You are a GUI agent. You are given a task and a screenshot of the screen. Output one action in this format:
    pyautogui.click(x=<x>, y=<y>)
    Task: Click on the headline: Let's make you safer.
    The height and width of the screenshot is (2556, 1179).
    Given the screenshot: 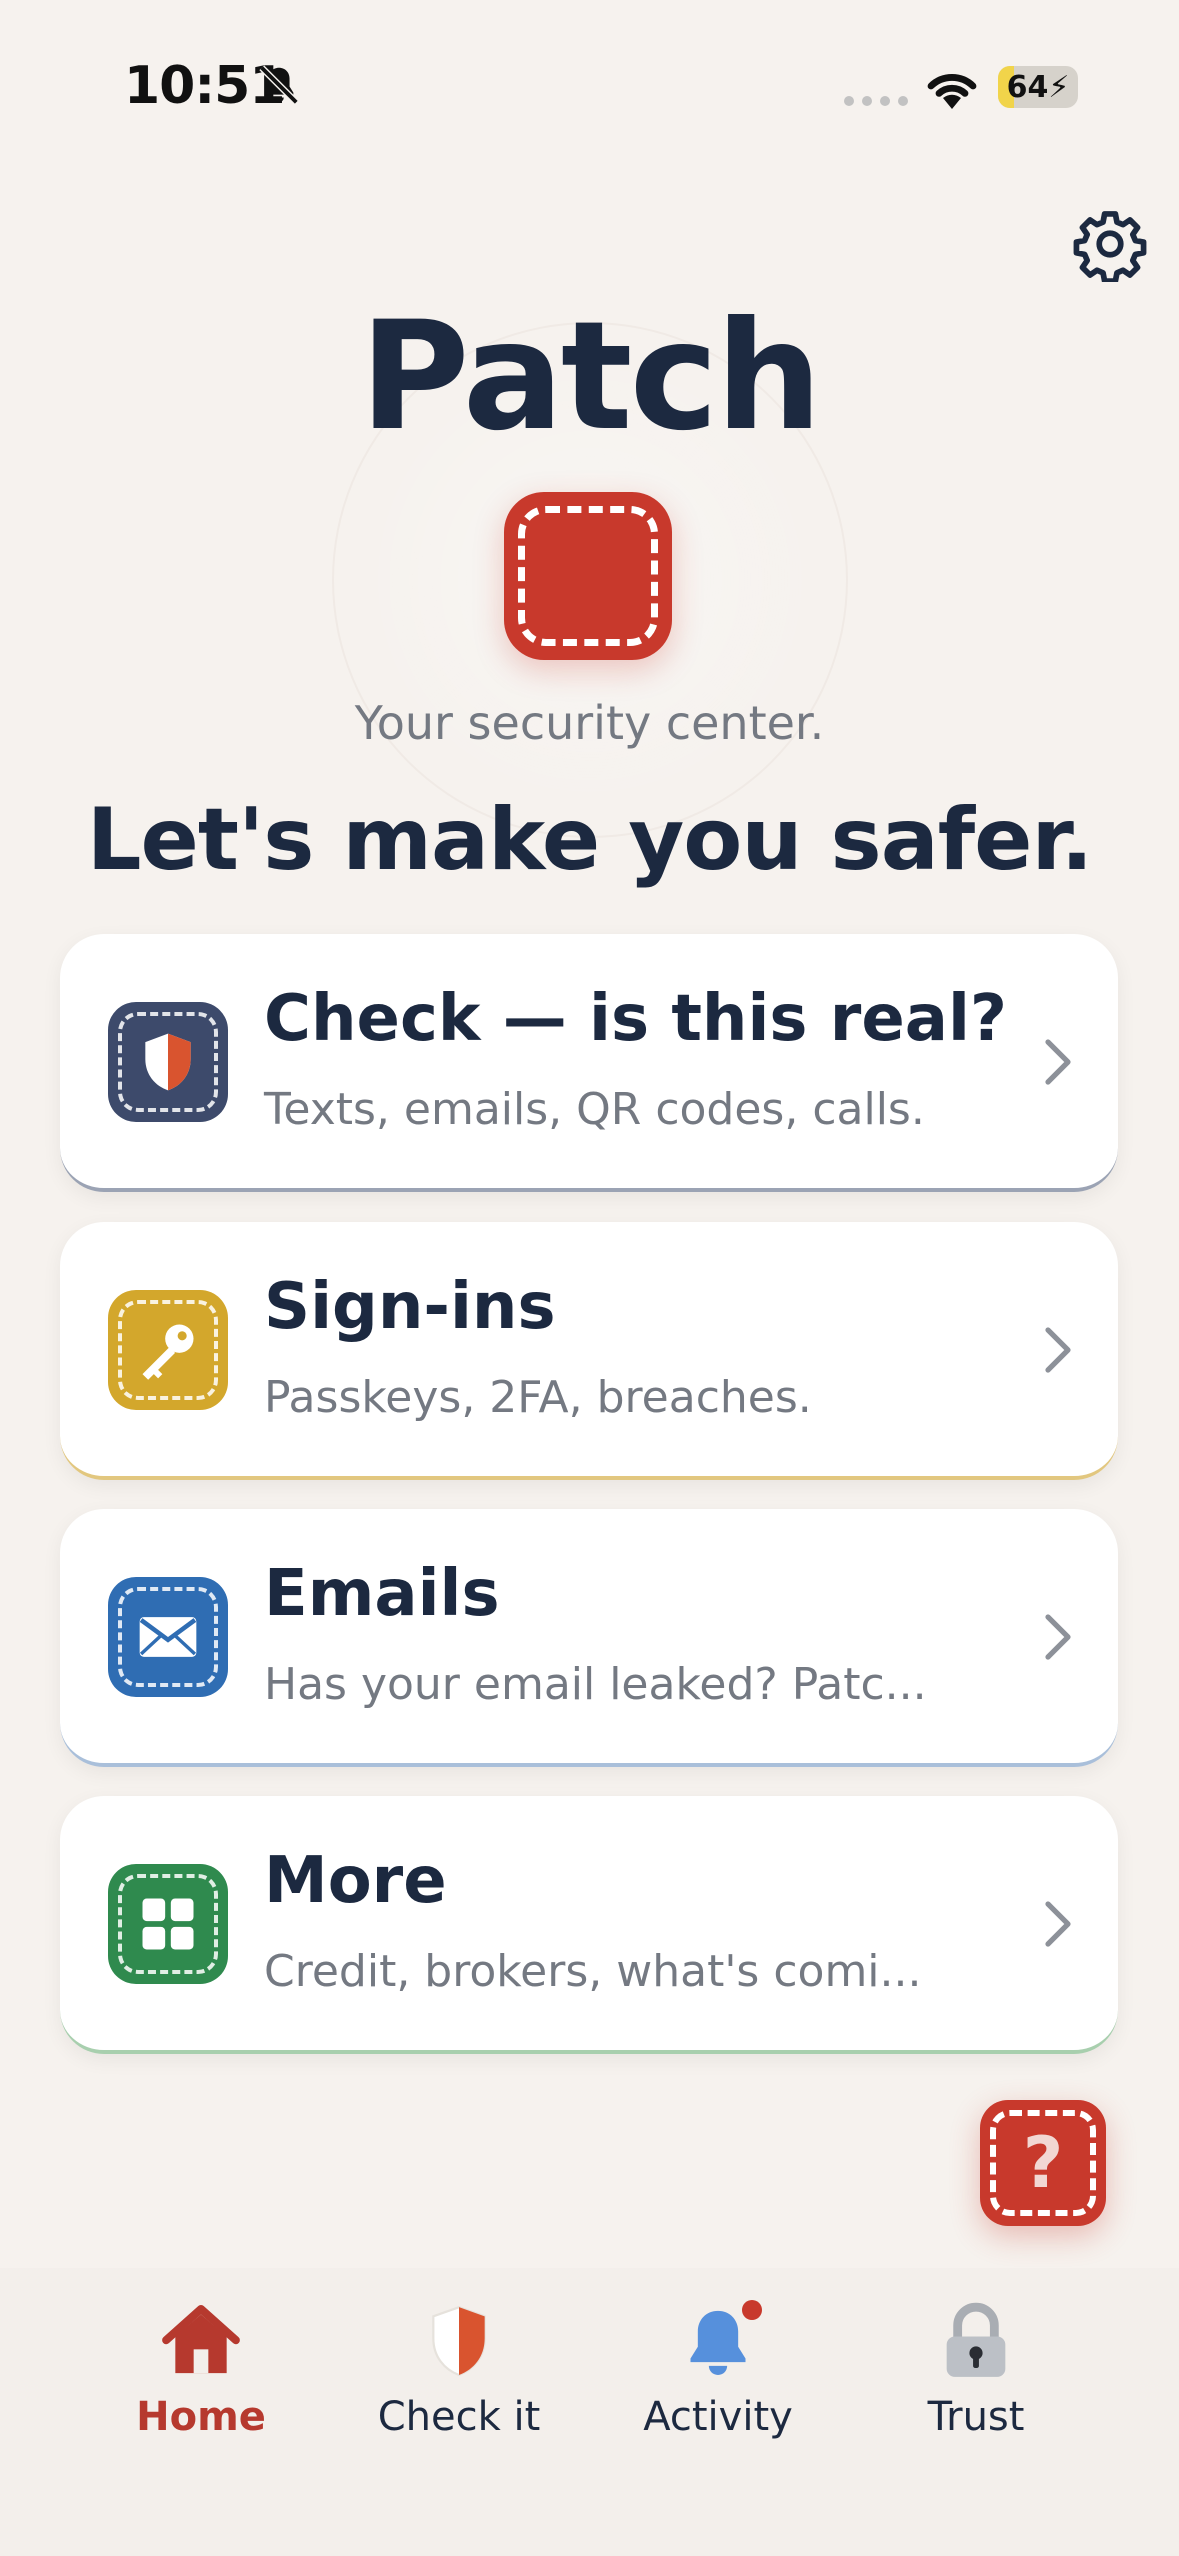 What is the action you would take?
    pyautogui.click(x=590, y=840)
    